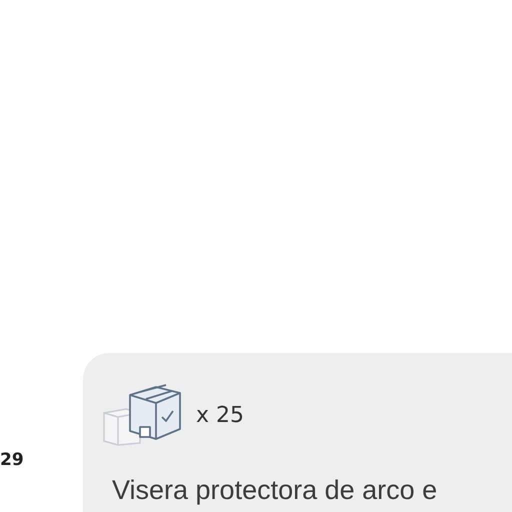 This screenshot has height=512, width=512. What do you see at coordinates (220, 415) in the screenshot?
I see `quantity-text: x 25` at bounding box center [220, 415].